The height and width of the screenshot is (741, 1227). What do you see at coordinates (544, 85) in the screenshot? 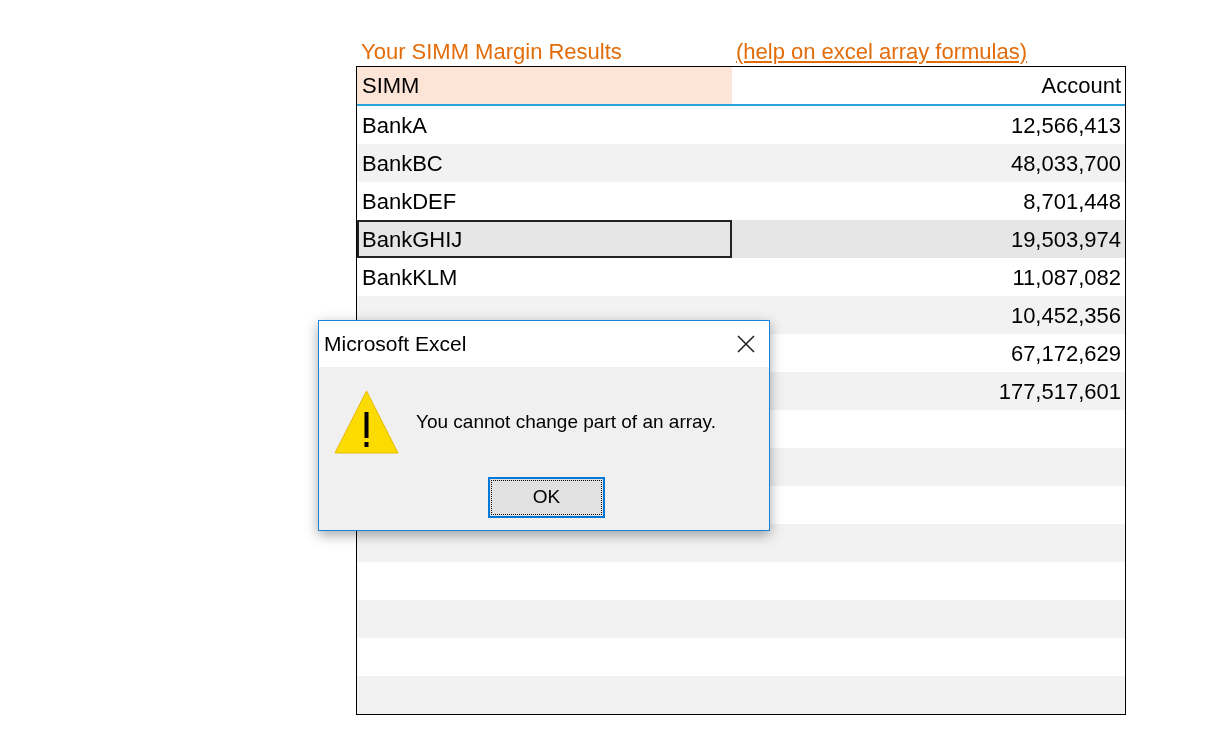
I see `column-header: SIMM` at bounding box center [544, 85].